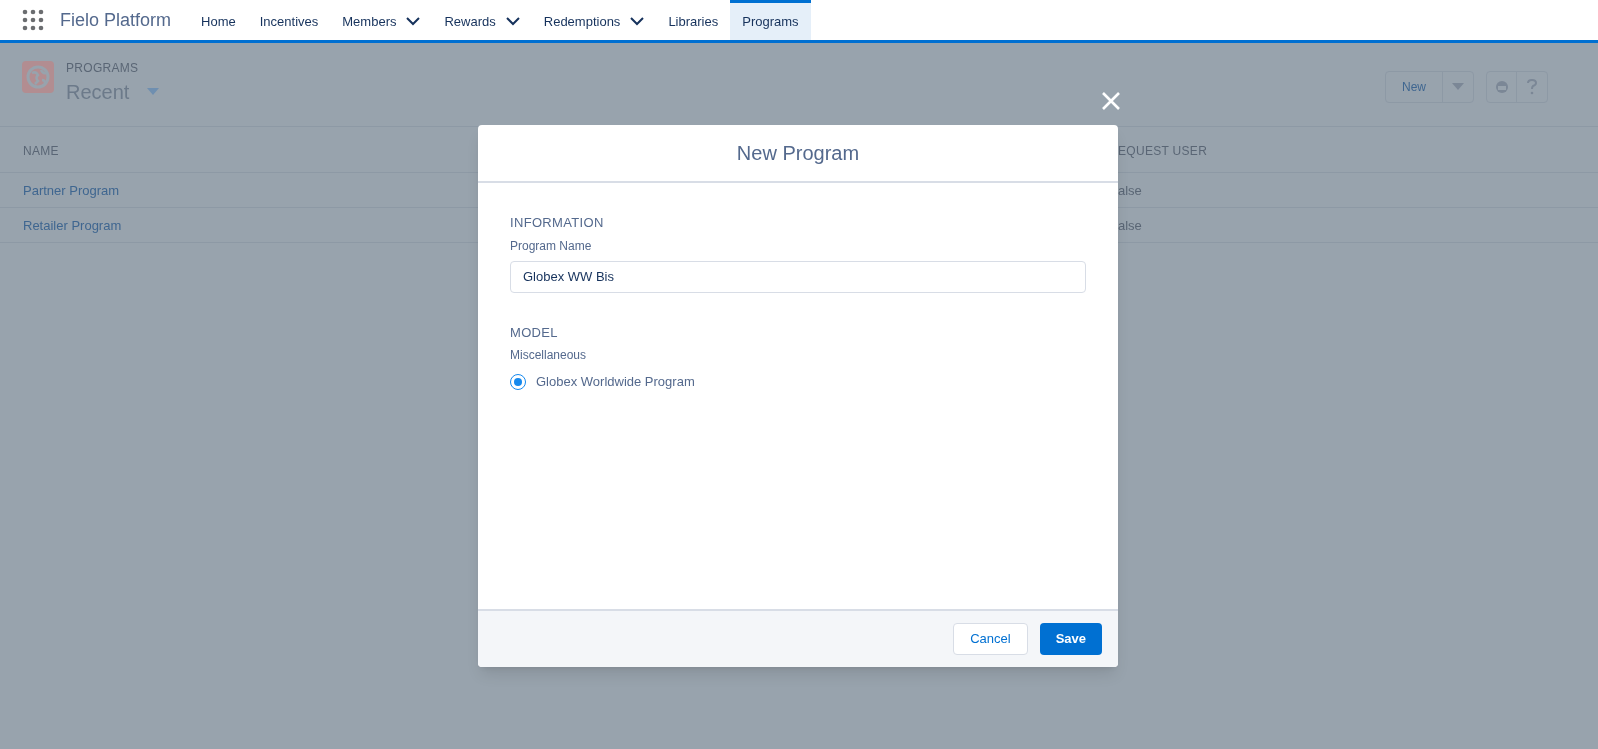 The height and width of the screenshot is (749, 1598). I want to click on nav-tab: Home, so click(218, 20).